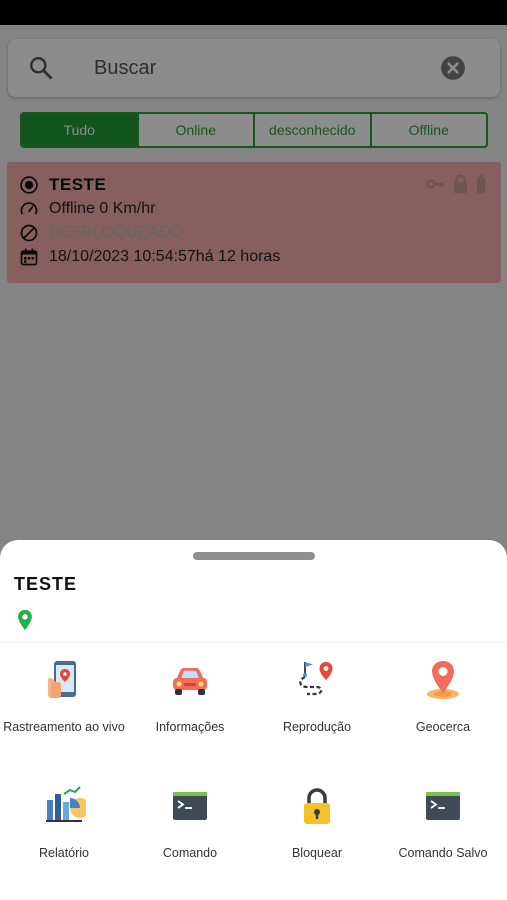  What do you see at coordinates (190, 727) in the screenshot?
I see `action-label: Informações` at bounding box center [190, 727].